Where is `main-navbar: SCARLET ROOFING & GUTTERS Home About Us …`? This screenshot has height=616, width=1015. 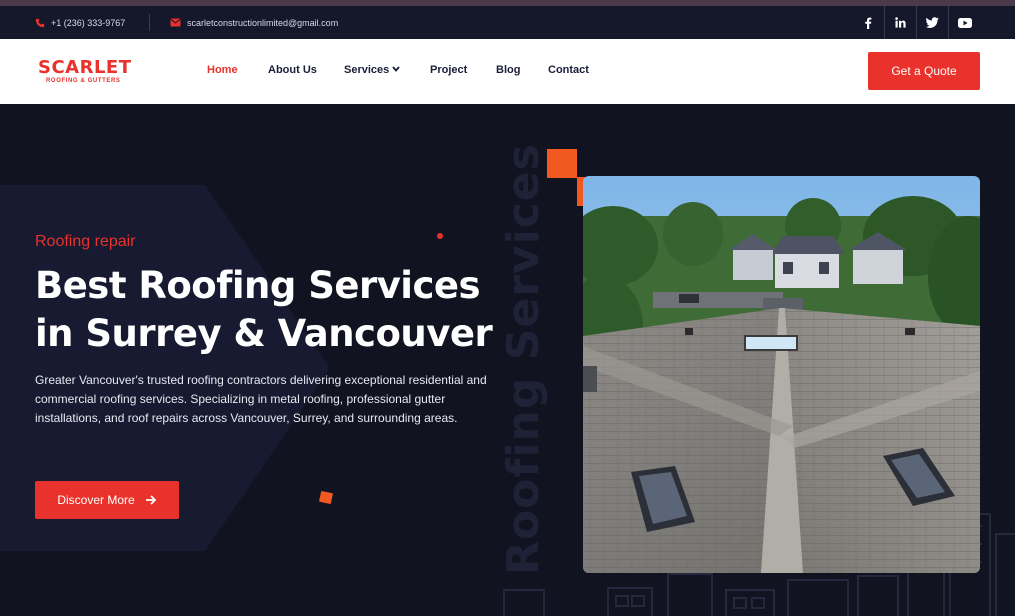 main-navbar: SCARLET ROOFING & GUTTERS Home About Us … is located at coordinates (507, 71).